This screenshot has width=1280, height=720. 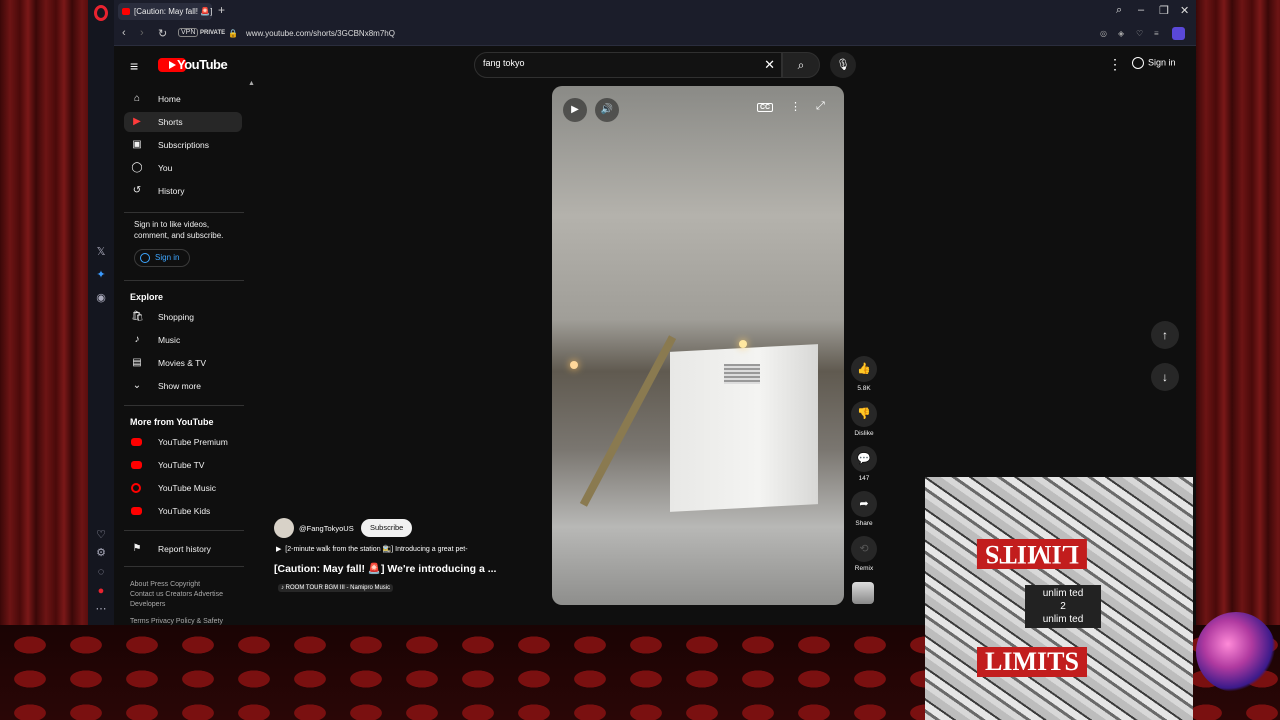 I want to click on heart-outline-icon: ♡, so click(x=1140, y=33).